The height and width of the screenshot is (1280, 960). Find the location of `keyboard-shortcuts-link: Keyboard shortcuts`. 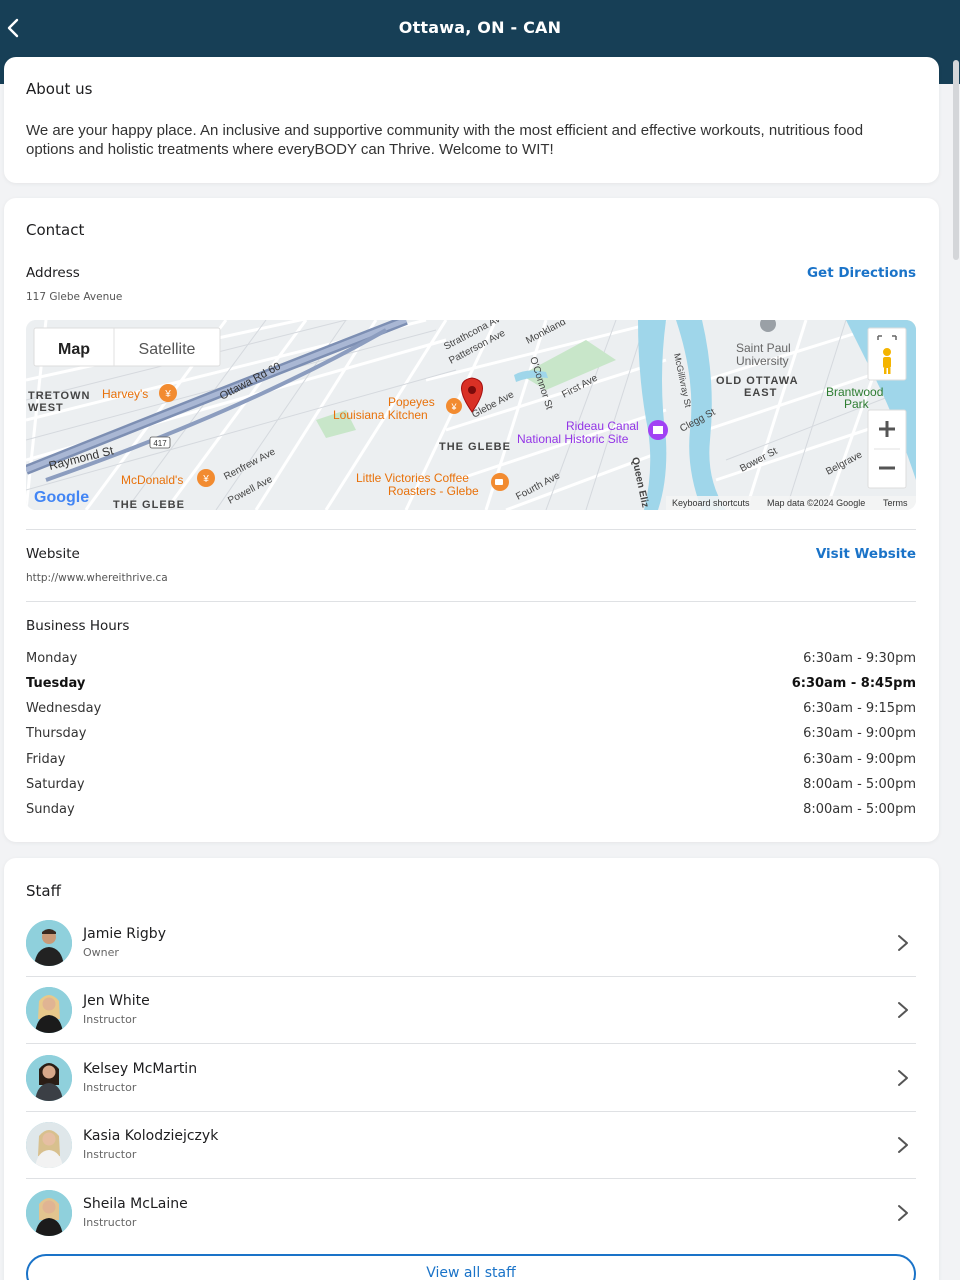

keyboard-shortcuts-link: Keyboard shortcuts is located at coordinates (711, 503).